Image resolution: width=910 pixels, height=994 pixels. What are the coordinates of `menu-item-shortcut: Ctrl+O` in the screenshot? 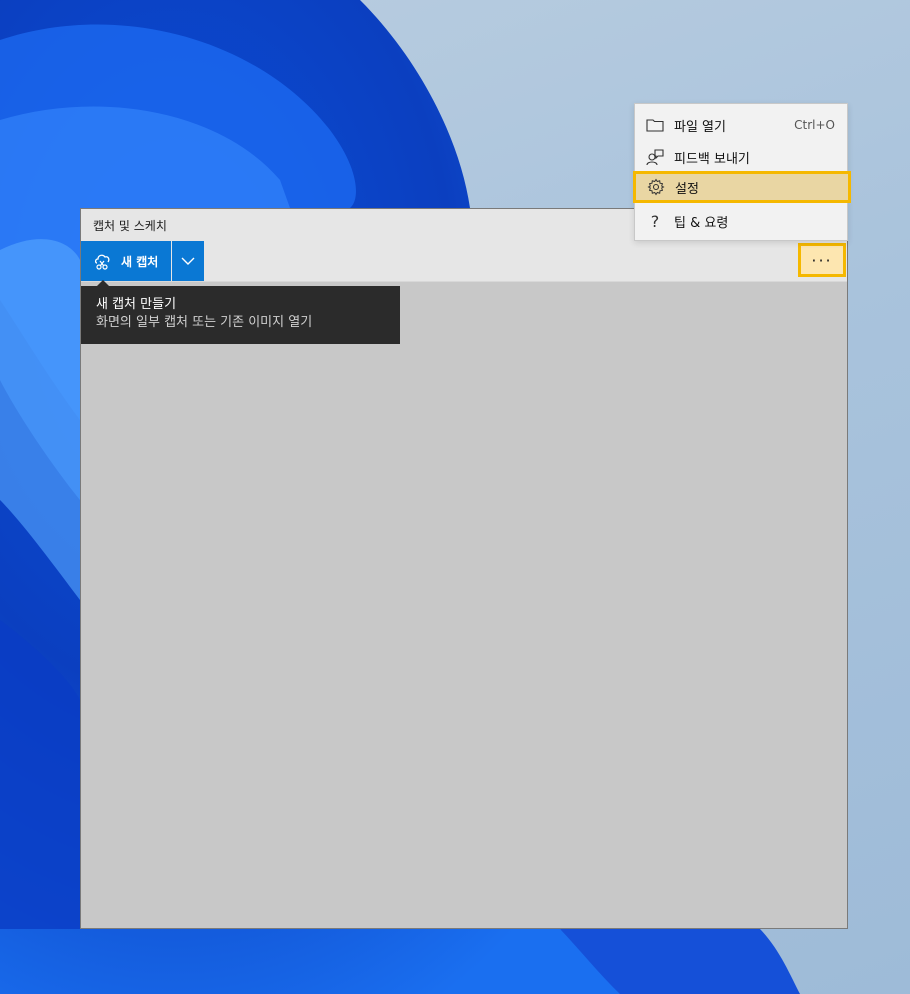 It's located at (814, 125).